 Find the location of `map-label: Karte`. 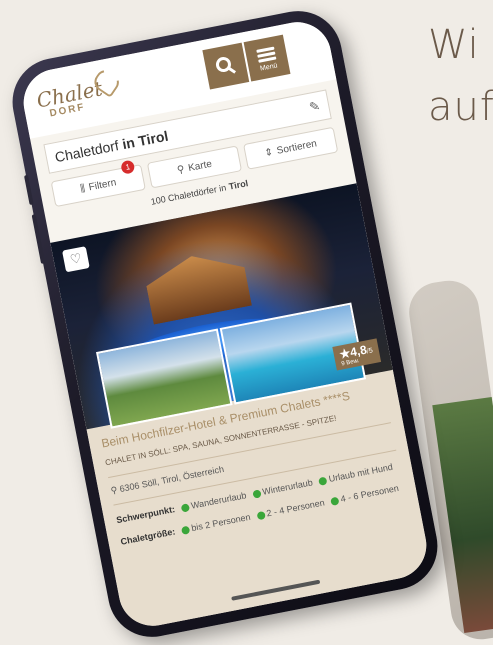

map-label: Karte is located at coordinates (200, 166).